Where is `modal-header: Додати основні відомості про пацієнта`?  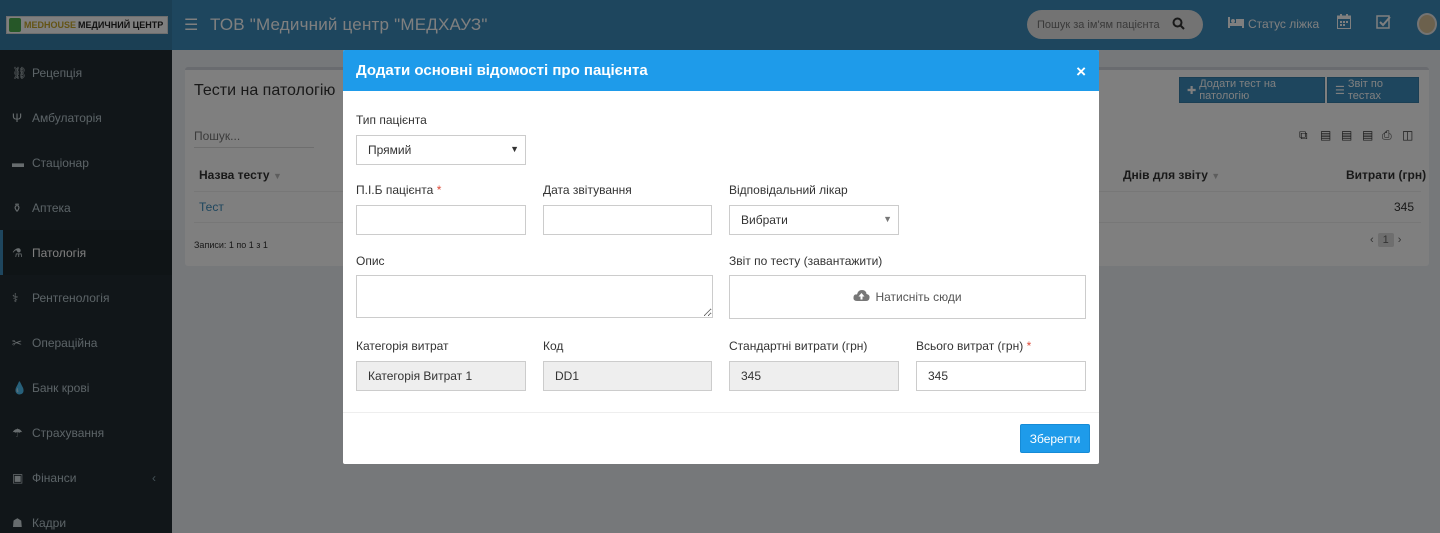 modal-header: Додати основні відомості про пацієнта is located at coordinates (721, 70).